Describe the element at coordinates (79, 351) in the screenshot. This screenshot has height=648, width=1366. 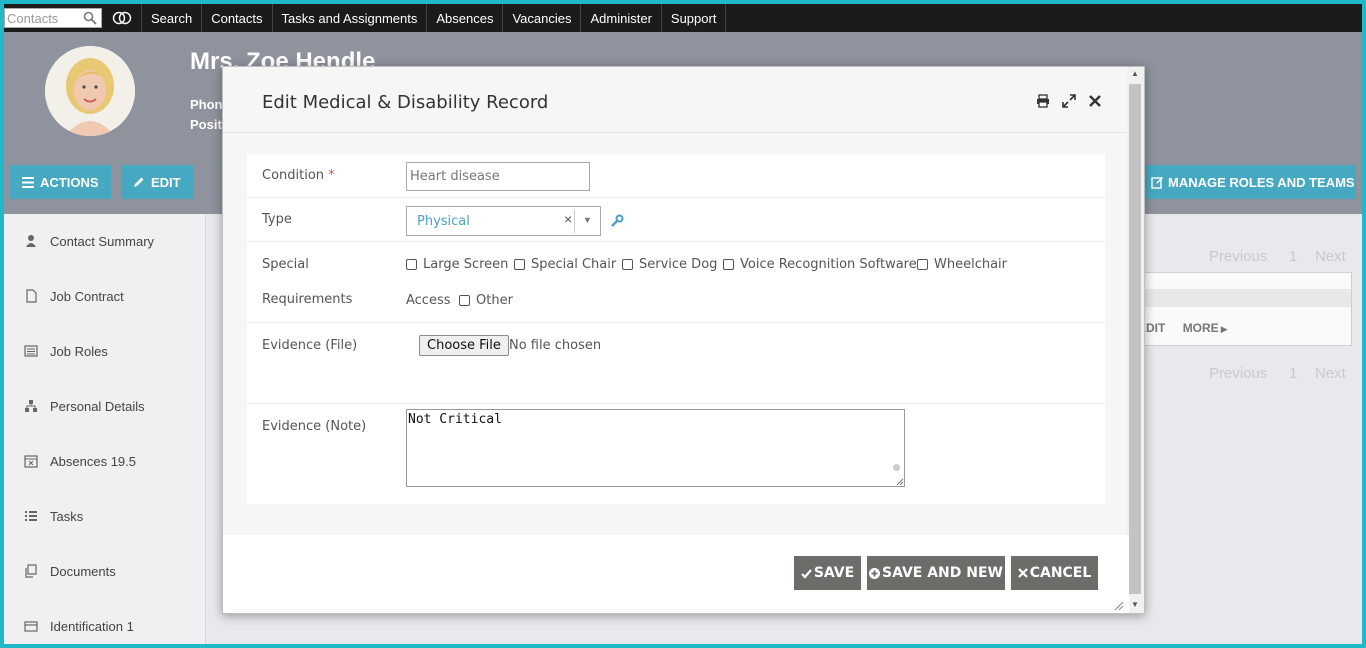
I see `sidebar-item-label: Job Roles` at that location.